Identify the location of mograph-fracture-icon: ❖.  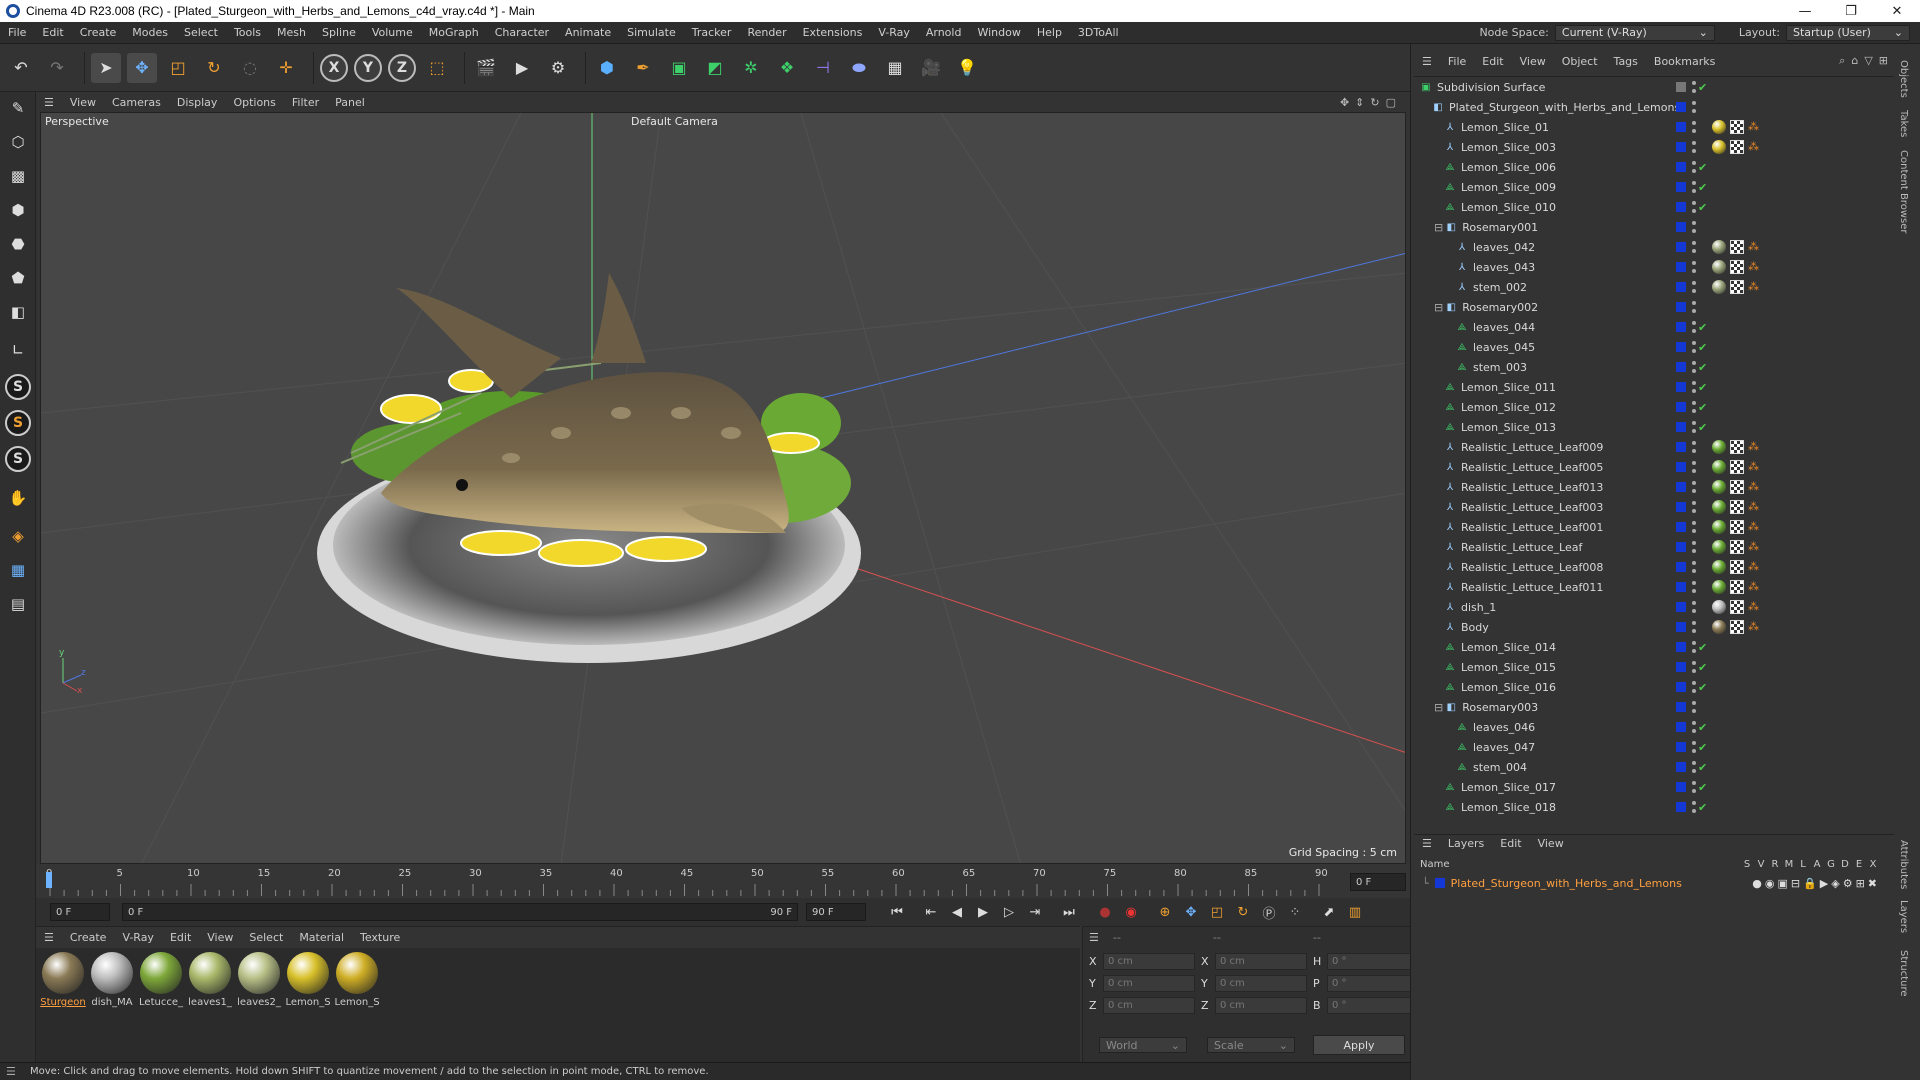
(787, 68).